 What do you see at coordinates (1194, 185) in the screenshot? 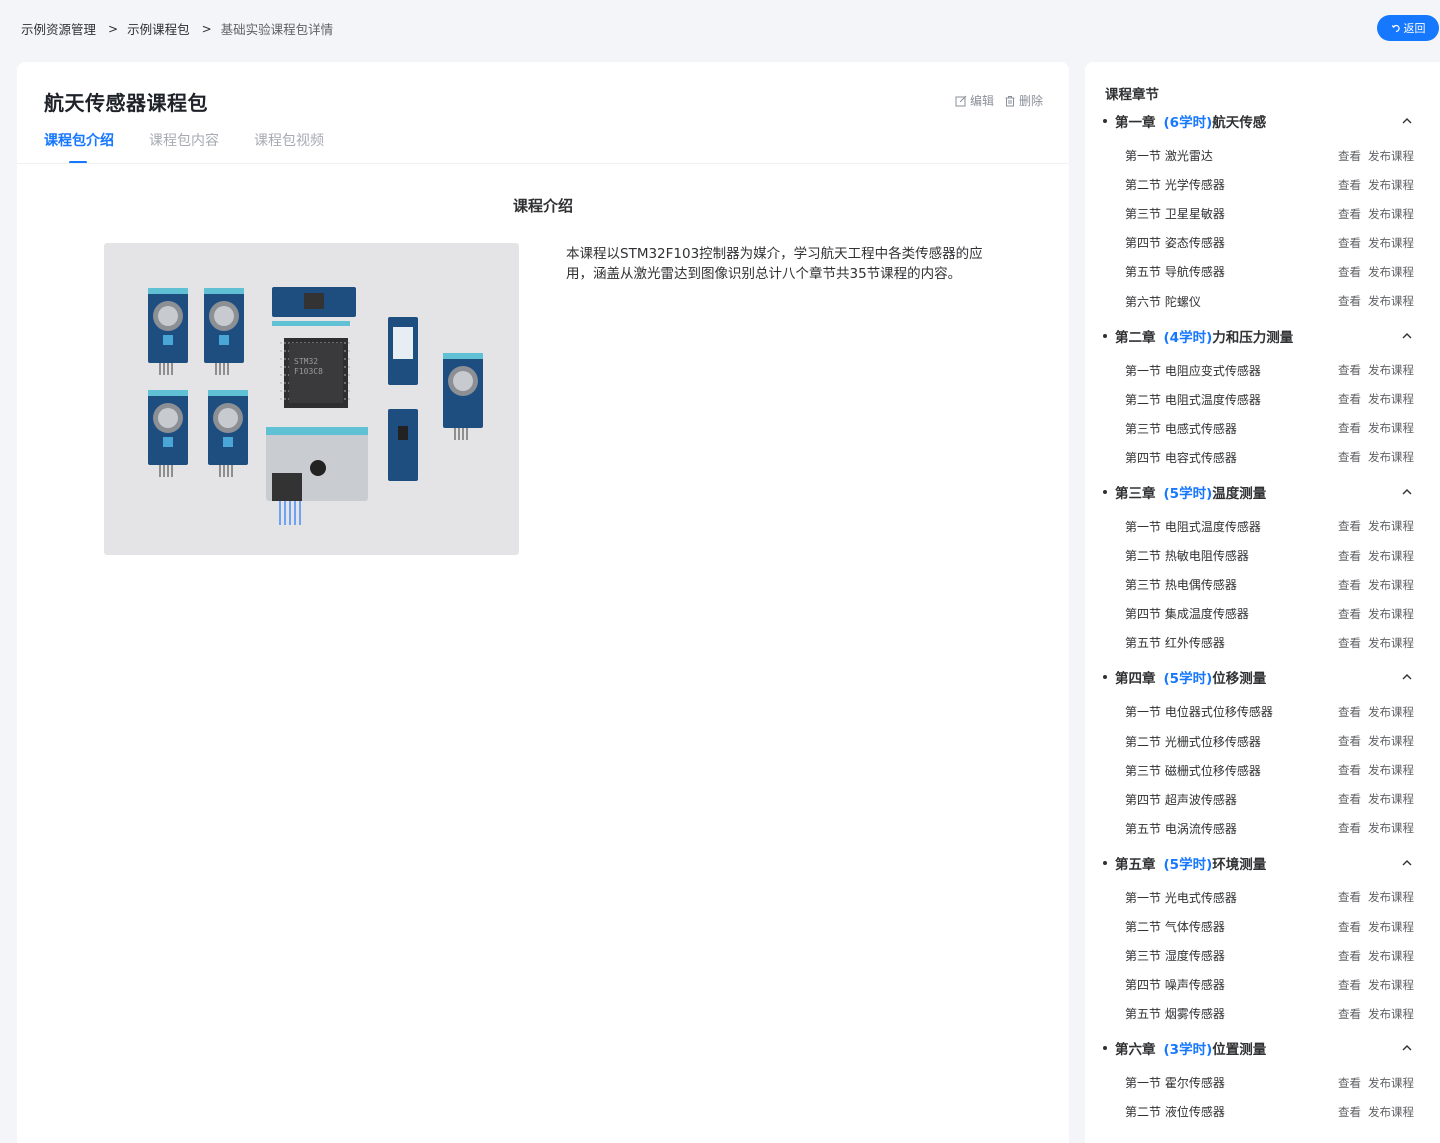
I see `section-name: 光学传感器` at bounding box center [1194, 185].